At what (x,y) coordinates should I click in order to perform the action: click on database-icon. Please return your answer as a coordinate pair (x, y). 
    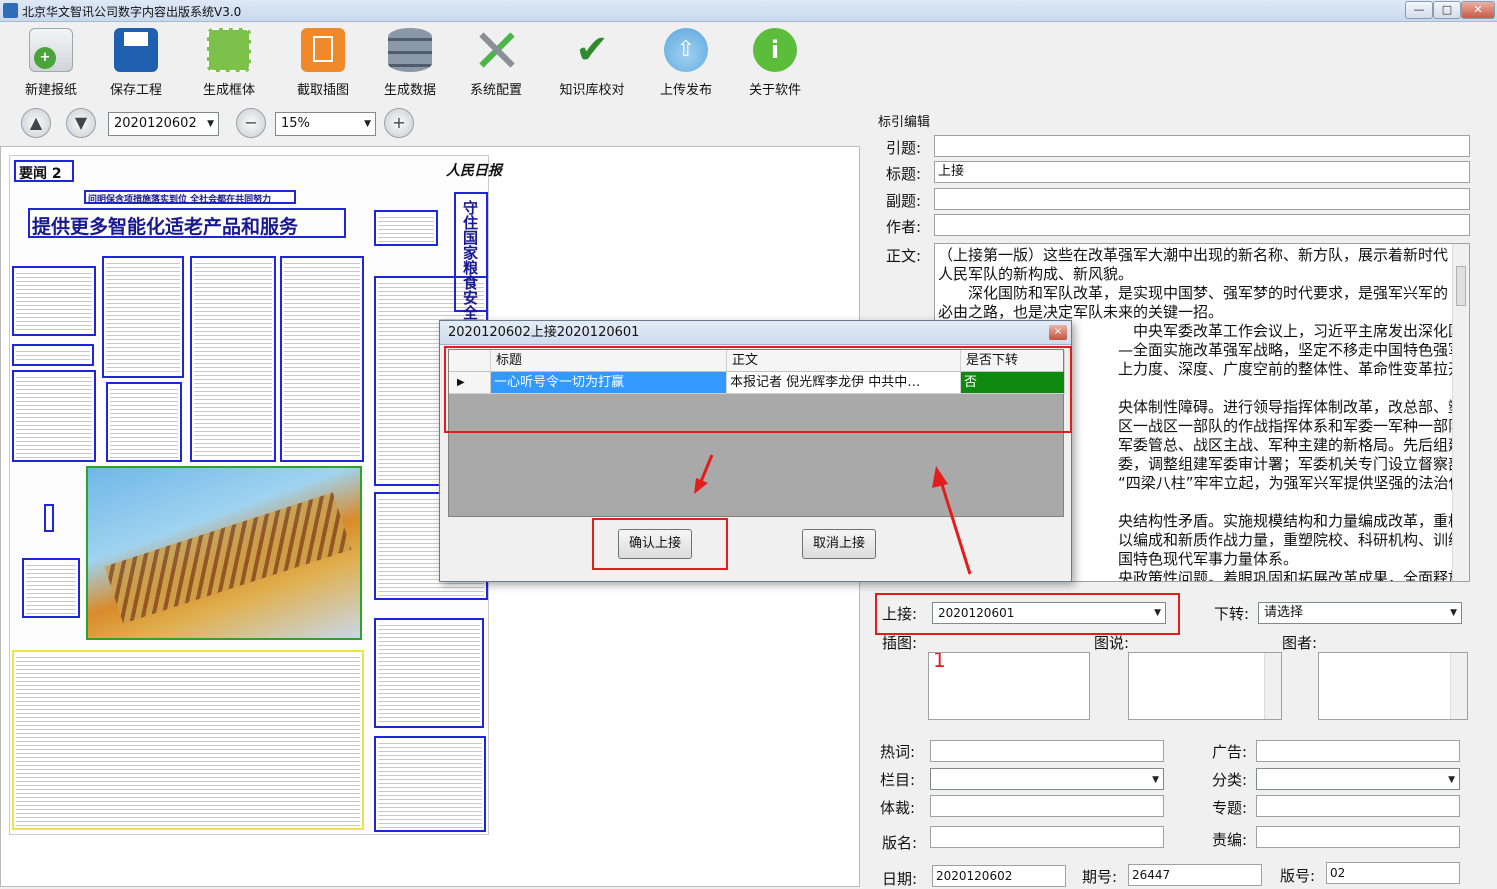
    Looking at the image, I should click on (410, 50).